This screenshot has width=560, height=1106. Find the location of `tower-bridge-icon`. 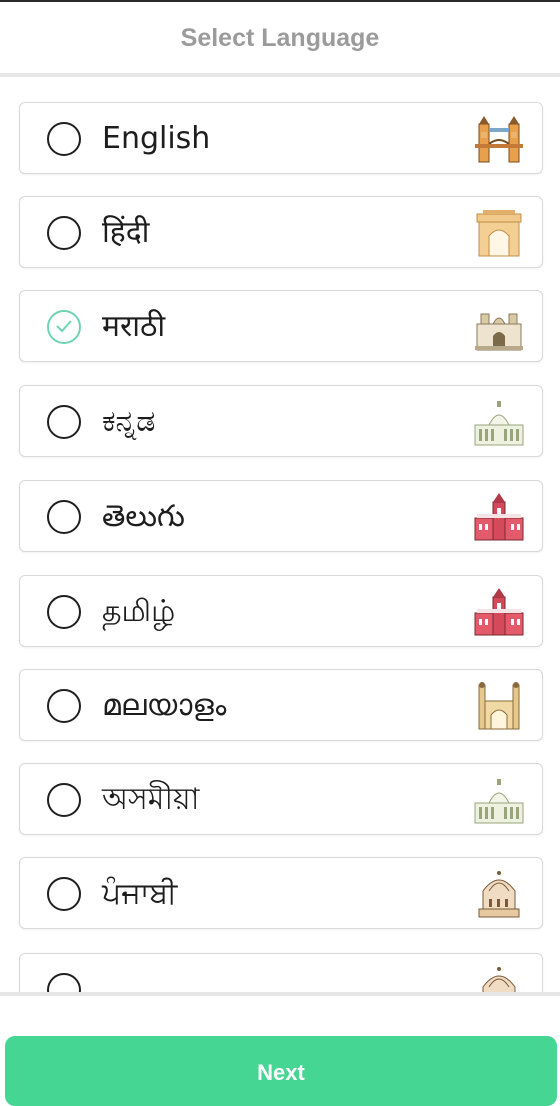

tower-bridge-icon is located at coordinates (499, 139).